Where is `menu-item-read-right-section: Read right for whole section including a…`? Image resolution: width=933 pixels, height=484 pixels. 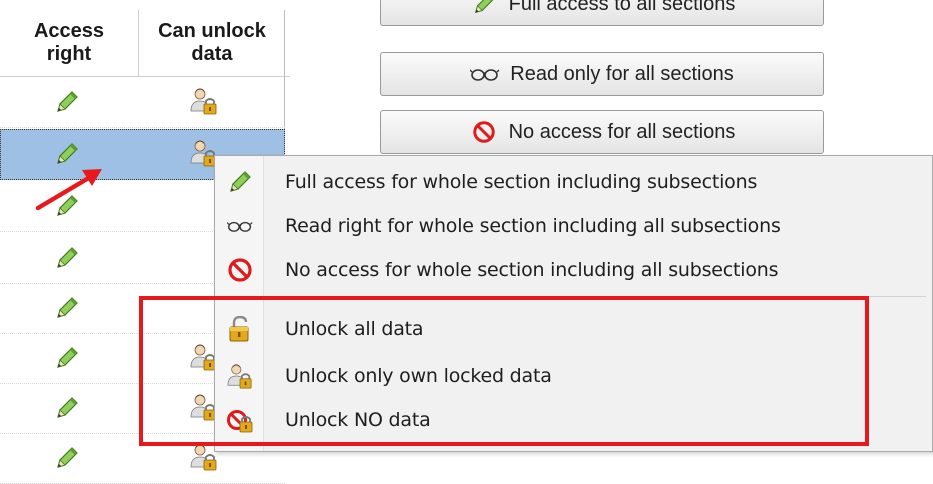 menu-item-read-right-section: Read right for whole section including a… is located at coordinates (574, 226).